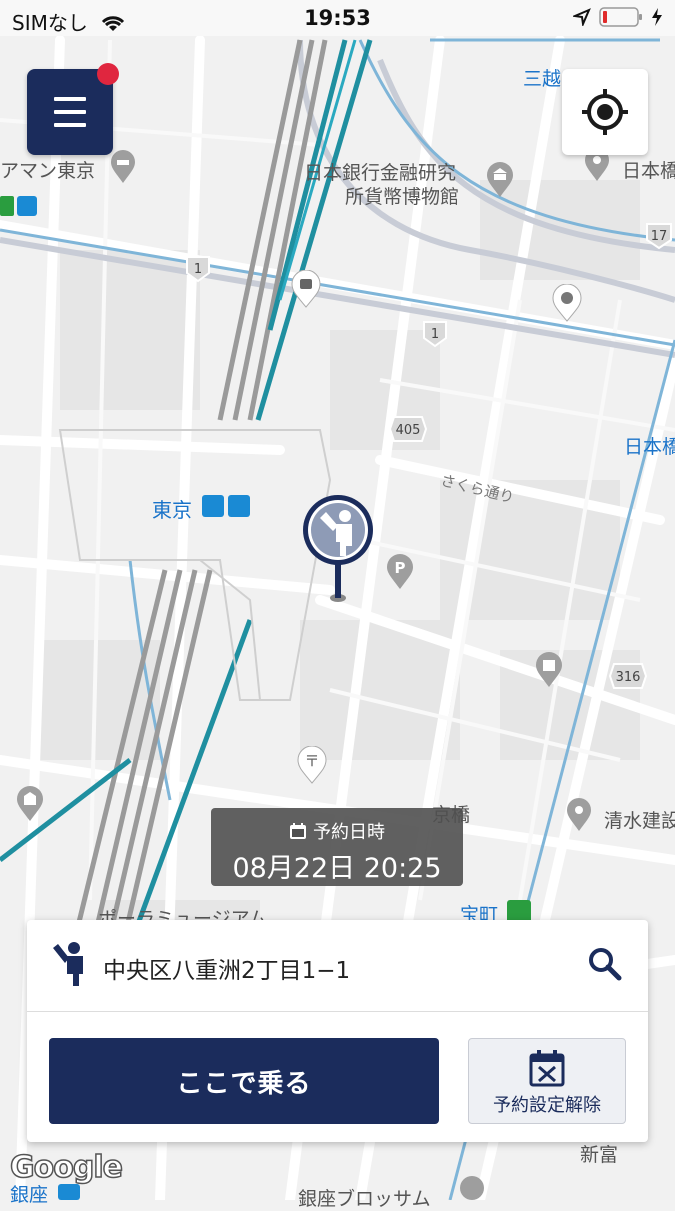 The height and width of the screenshot is (1211, 675). I want to click on battery-low-icon, so click(620, 17).